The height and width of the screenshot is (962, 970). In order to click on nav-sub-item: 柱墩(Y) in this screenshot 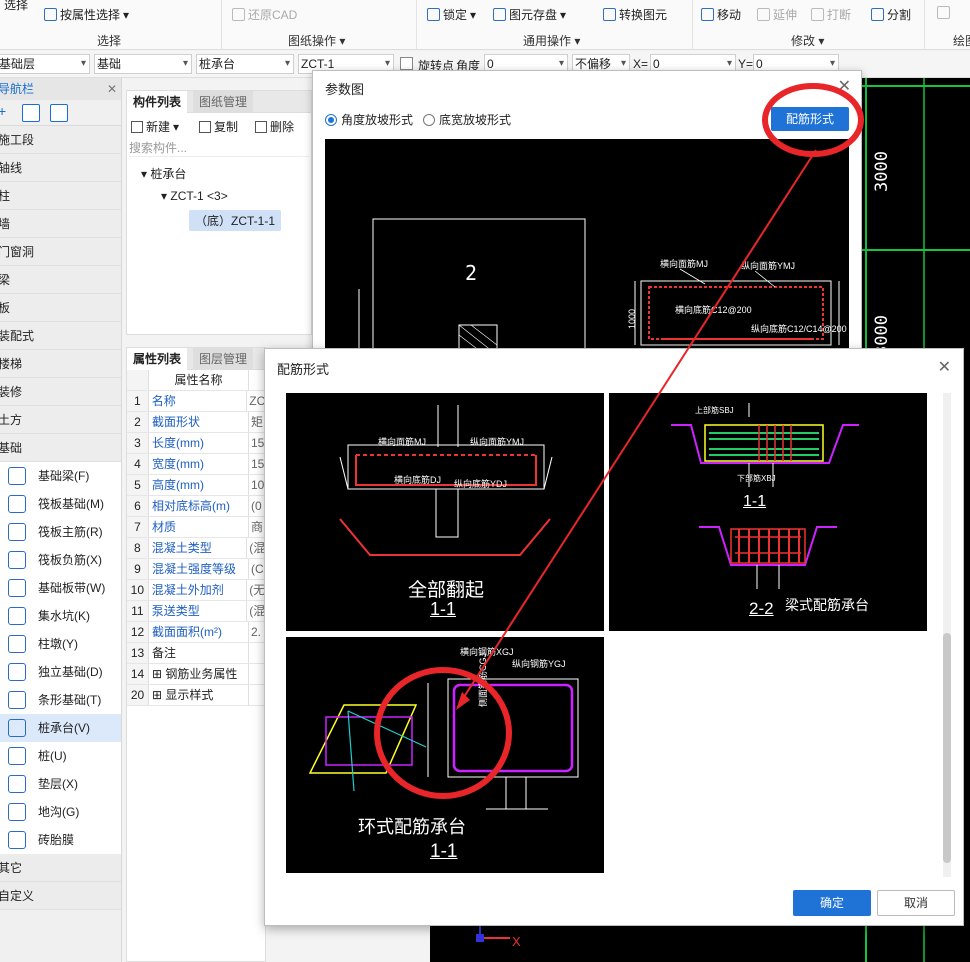, I will do `click(60, 644)`.